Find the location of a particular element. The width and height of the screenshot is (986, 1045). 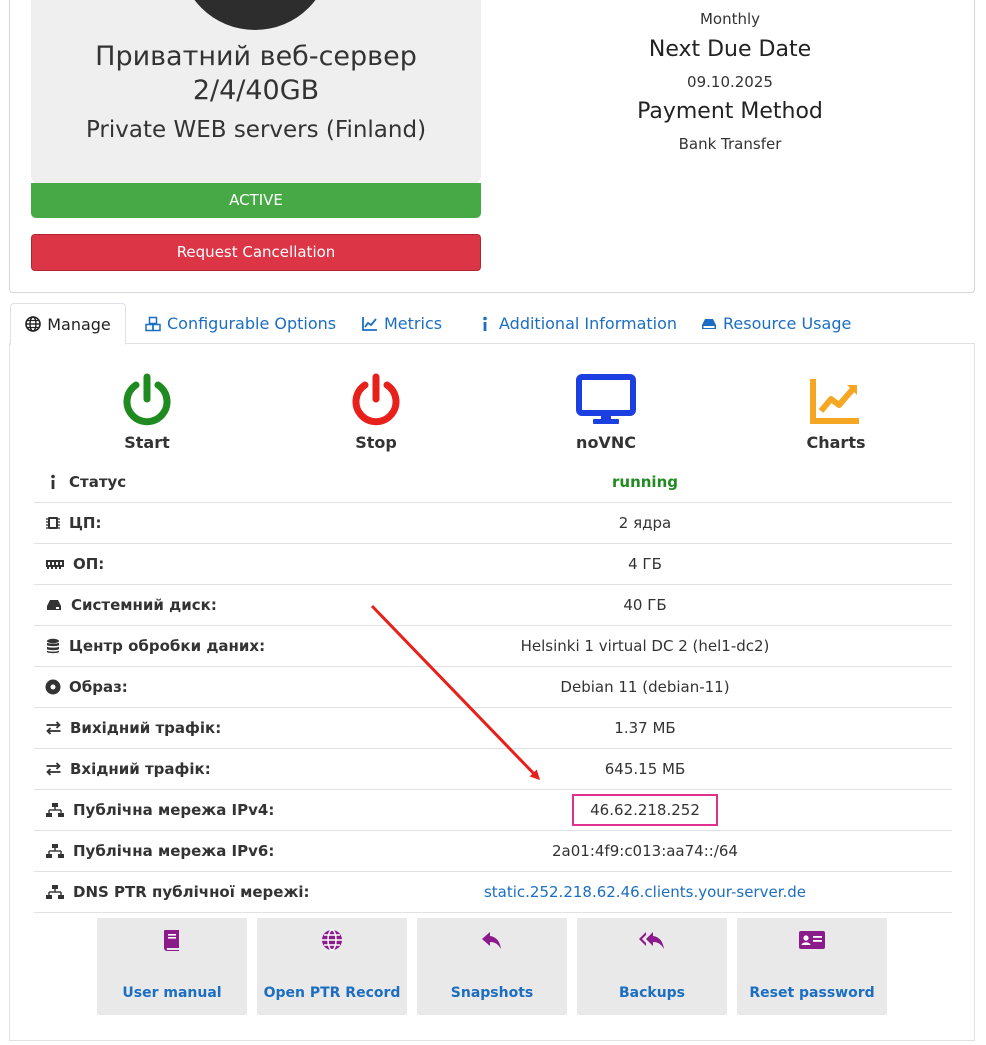

next-due-label: Next Due Date is located at coordinates (730, 49).